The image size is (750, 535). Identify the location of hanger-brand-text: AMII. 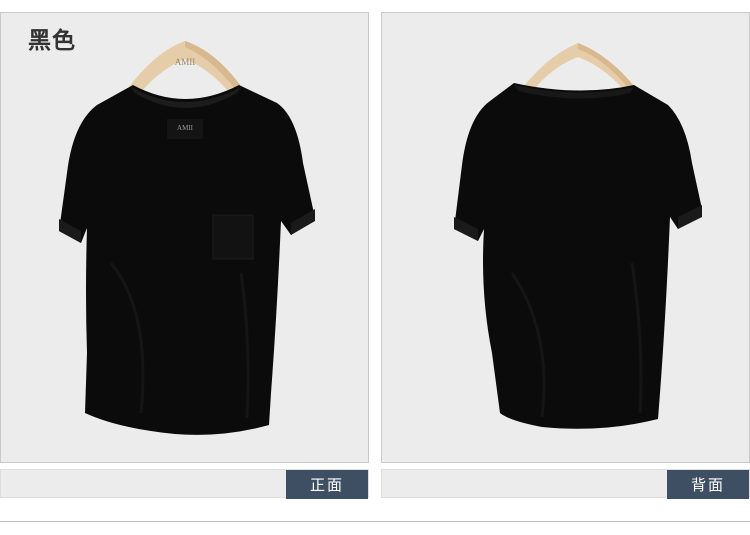
(185, 62).